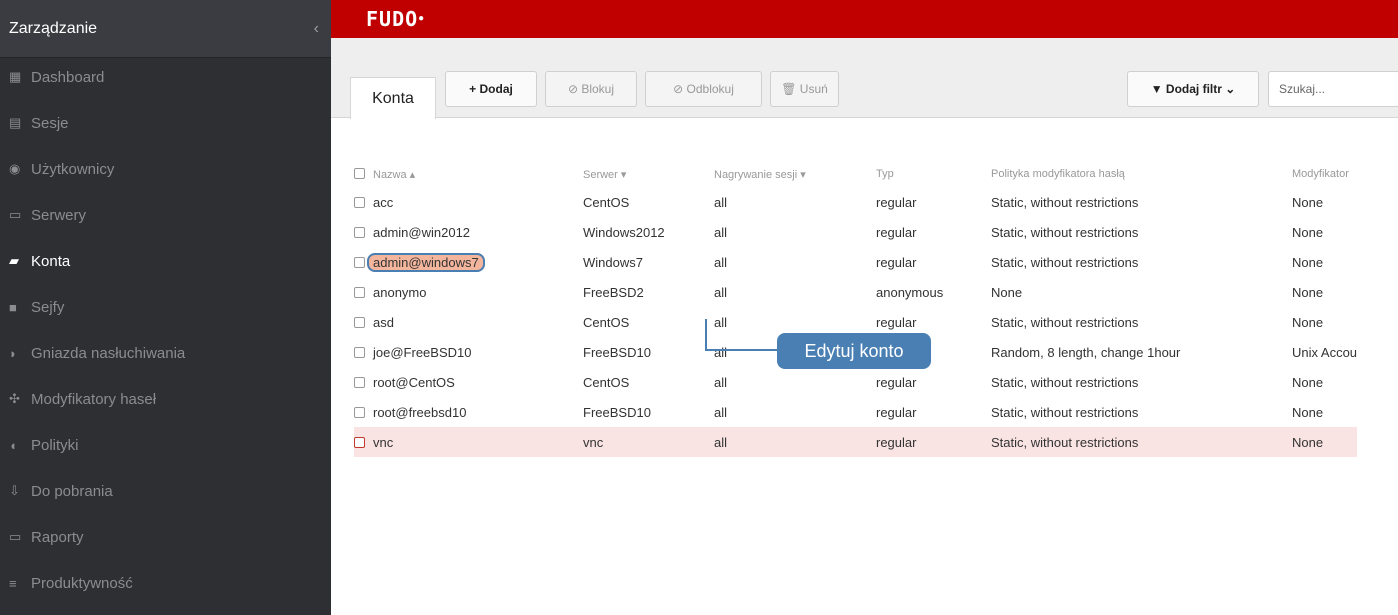  I want to click on sidebar-item-serwery: ▭ Serwery, so click(165, 215).